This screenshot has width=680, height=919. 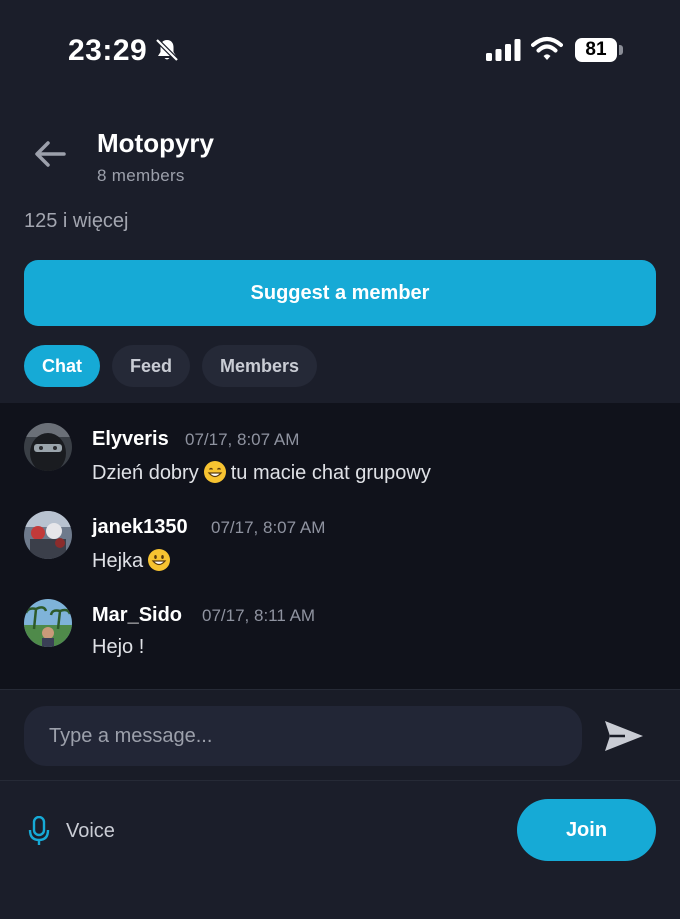 What do you see at coordinates (503, 50) in the screenshot?
I see `cellular-signal-icon` at bounding box center [503, 50].